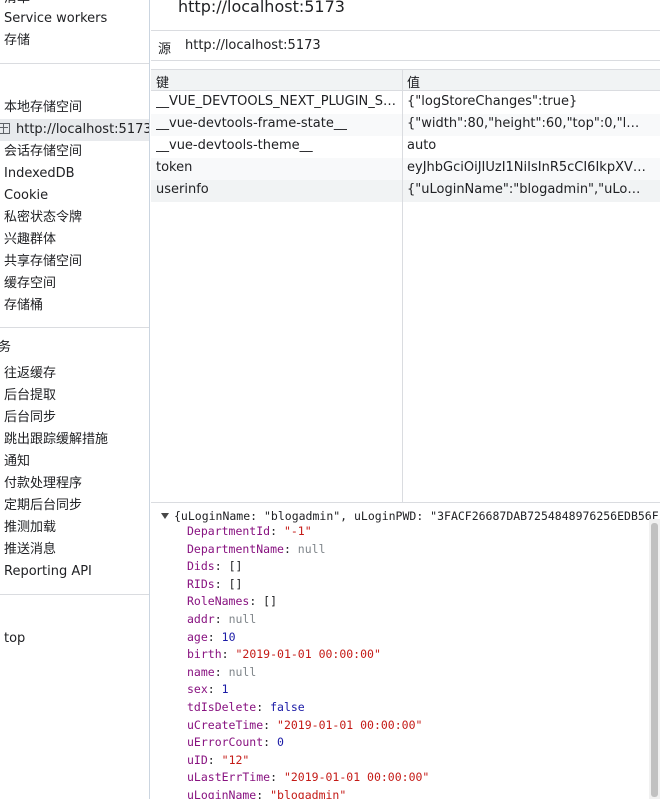 Image resolution: width=660 pixels, height=799 pixels. Describe the element at coordinates (55, 19) in the screenshot. I see `sidebar-item-service-workers: Service workers` at that location.